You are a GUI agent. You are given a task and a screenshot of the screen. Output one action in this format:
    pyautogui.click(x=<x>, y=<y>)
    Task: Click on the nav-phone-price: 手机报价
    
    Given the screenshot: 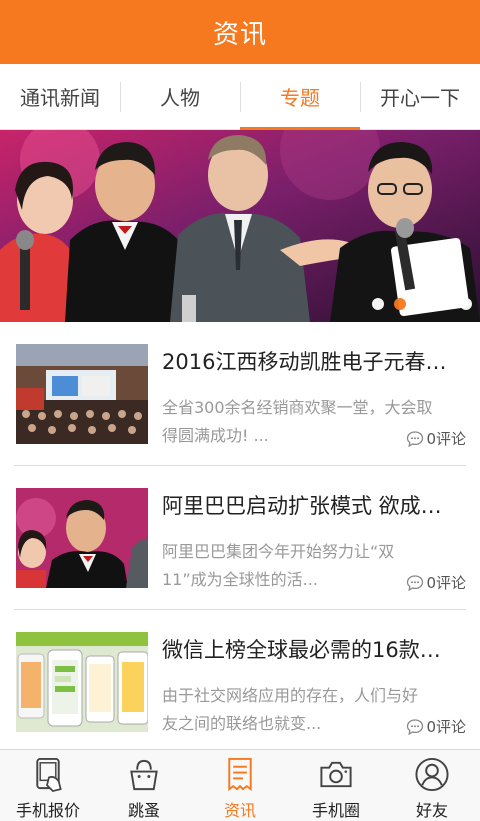 What is the action you would take?
    pyautogui.click(x=48, y=785)
    